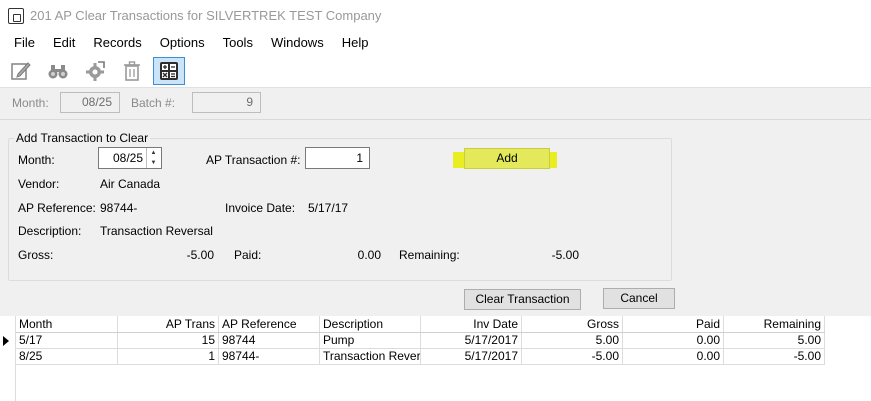 This screenshot has height=401, width=871. Describe the element at coordinates (238, 43) in the screenshot. I see `menu-tools: Tools` at that location.